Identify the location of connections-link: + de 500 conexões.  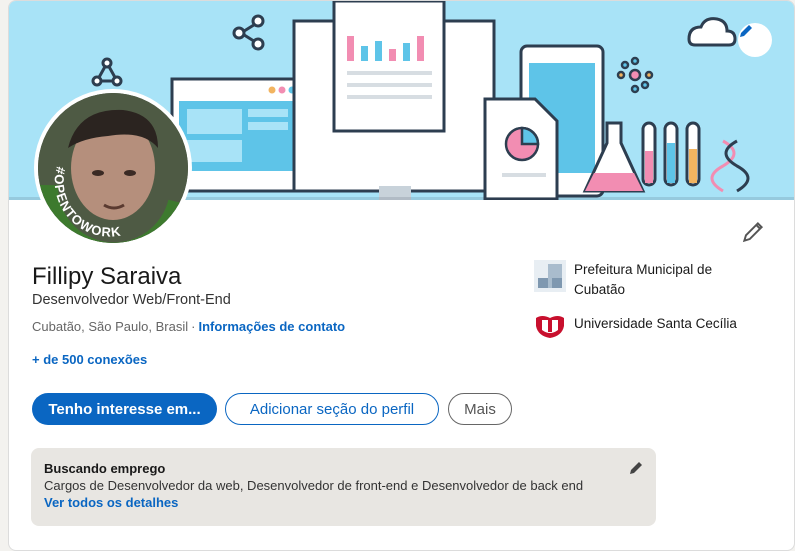
(89, 359).